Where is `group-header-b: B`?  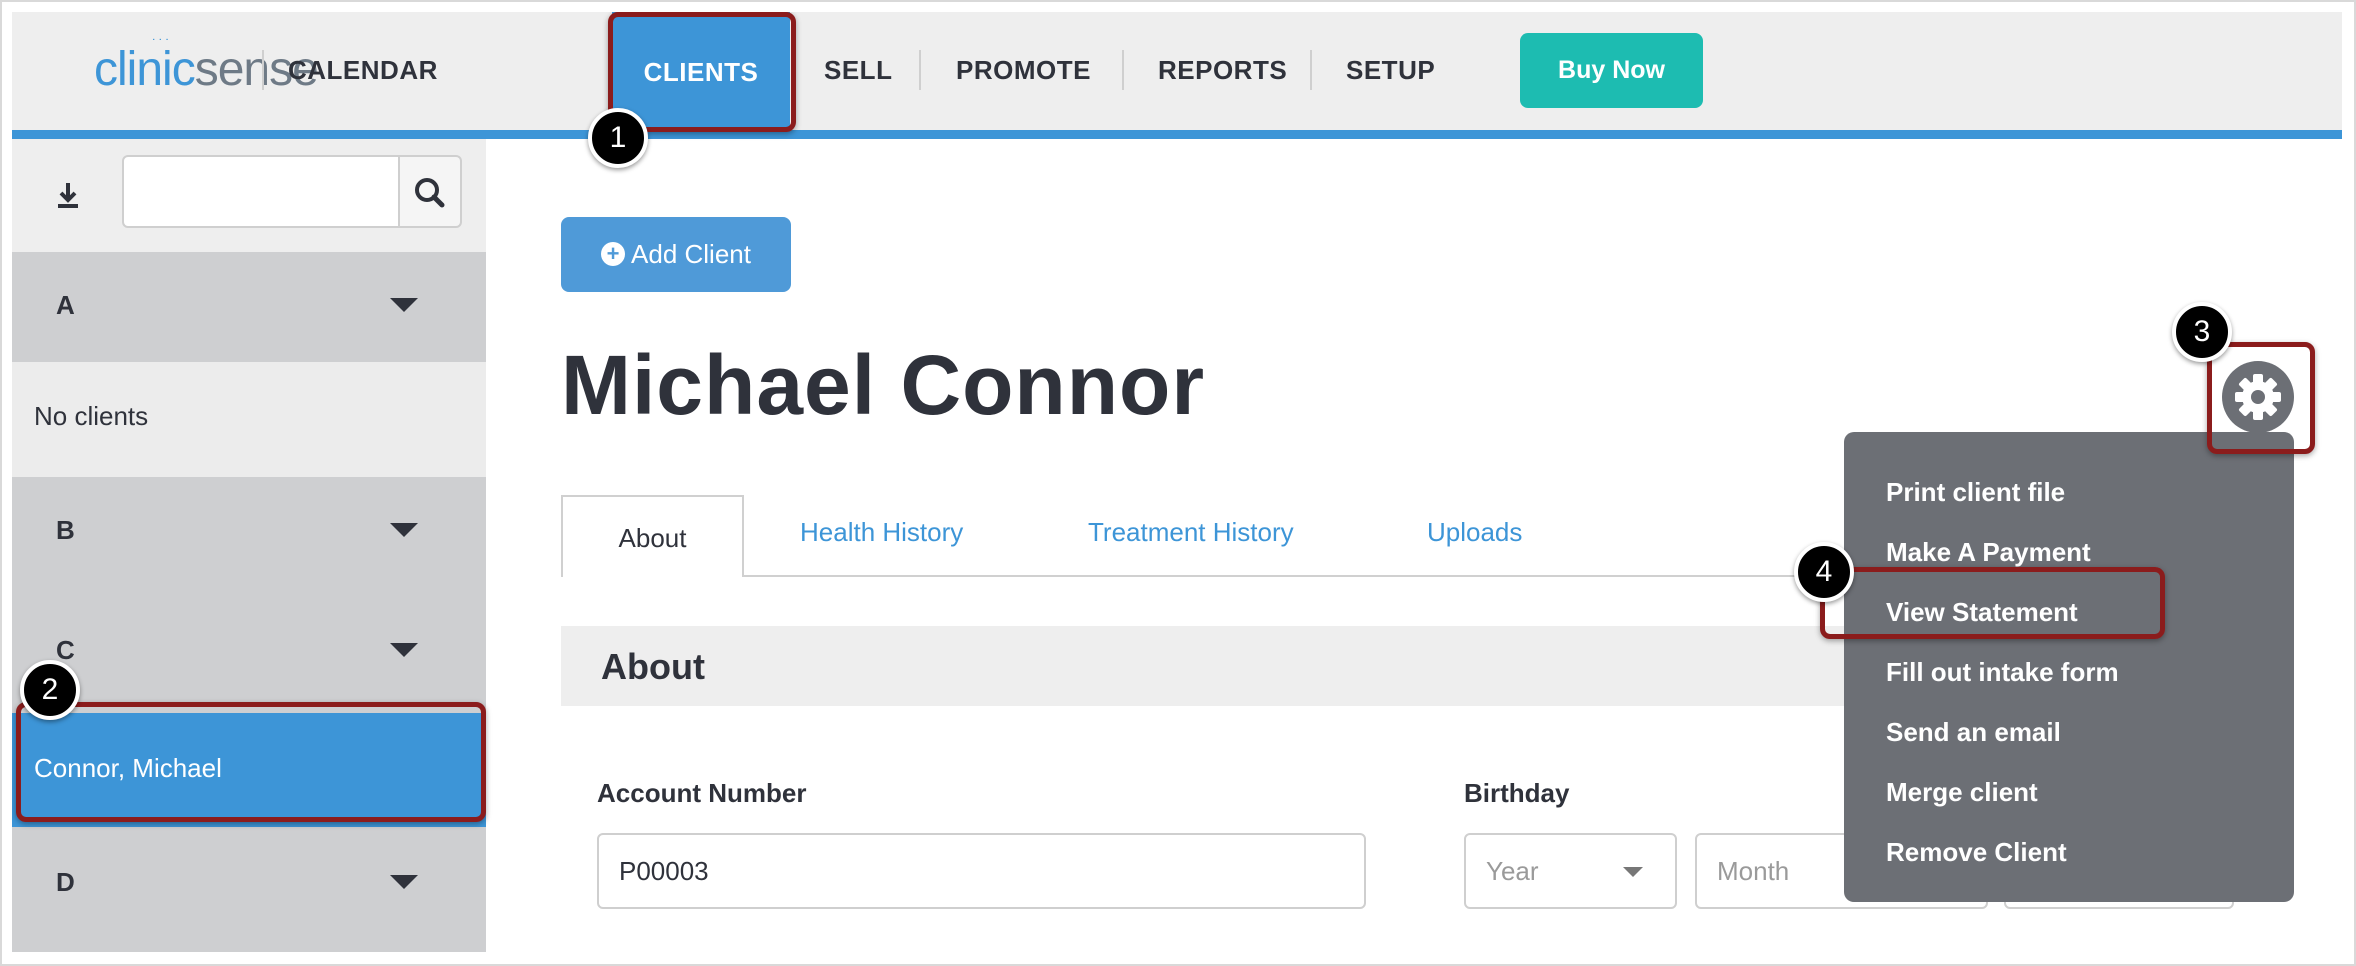
group-header-b: B is located at coordinates (249, 532).